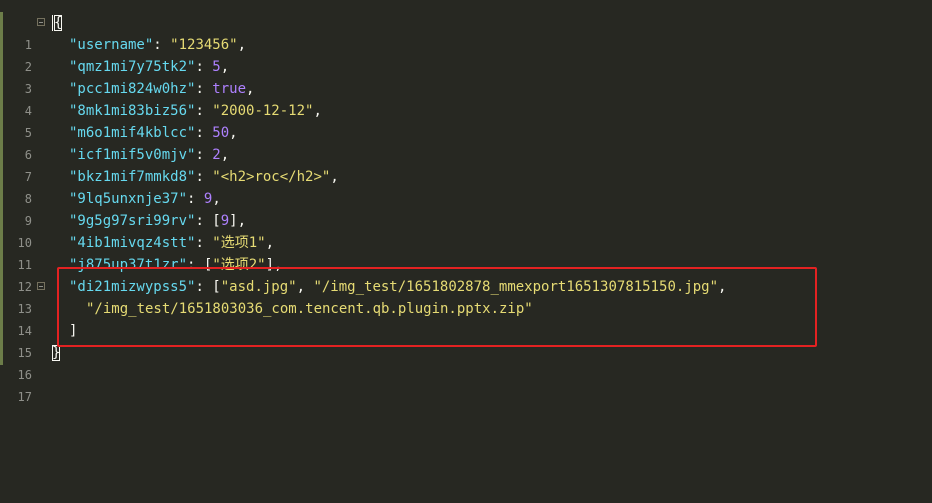 Image resolution: width=932 pixels, height=503 pixels. I want to click on code-line: 9 "9lq5unxnje37": 9,, so click(466, 208).